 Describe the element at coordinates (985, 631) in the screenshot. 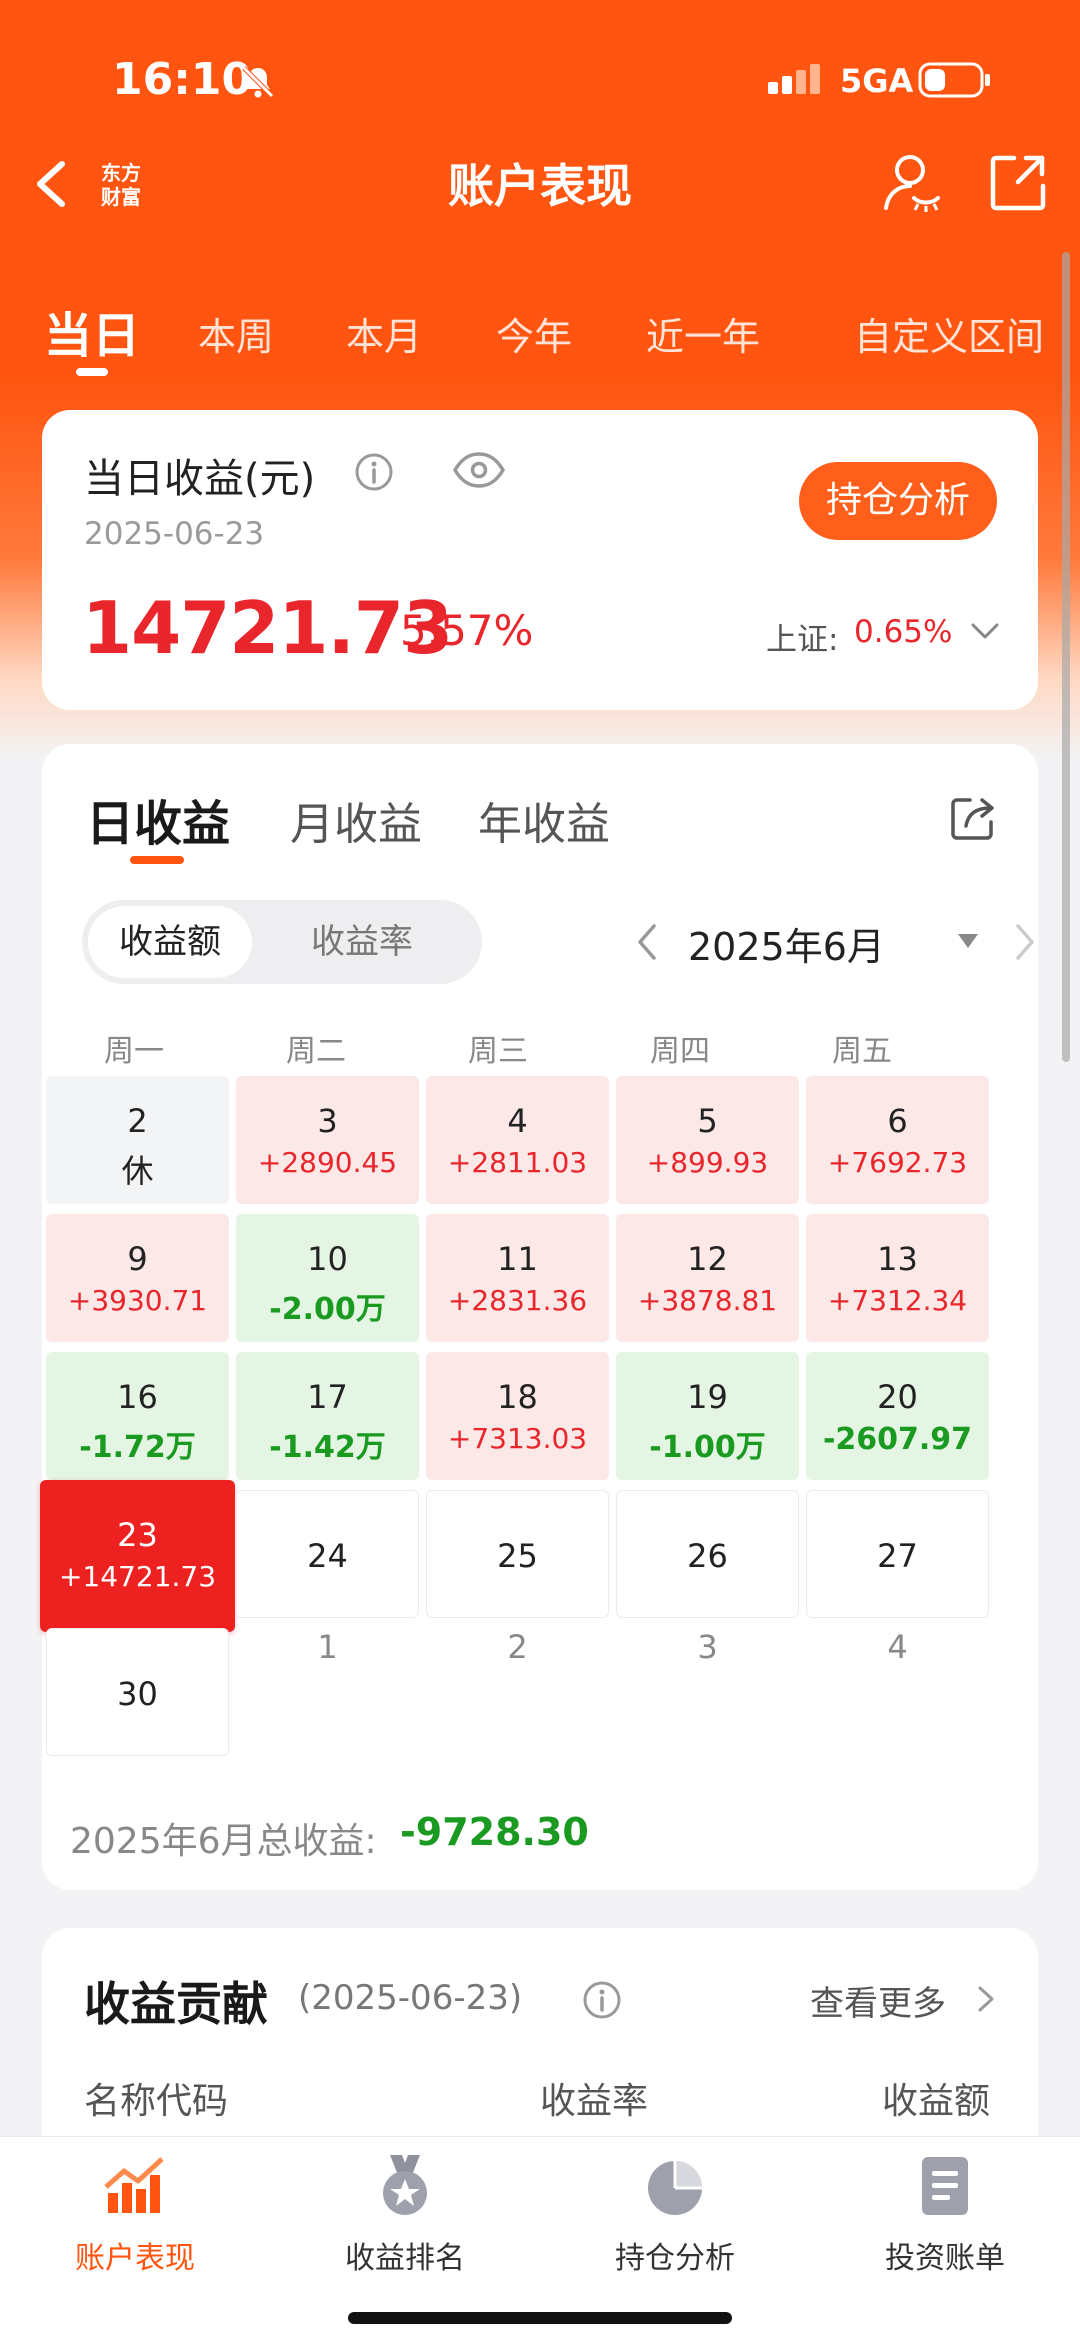

I see `chevron-down-icon` at that location.